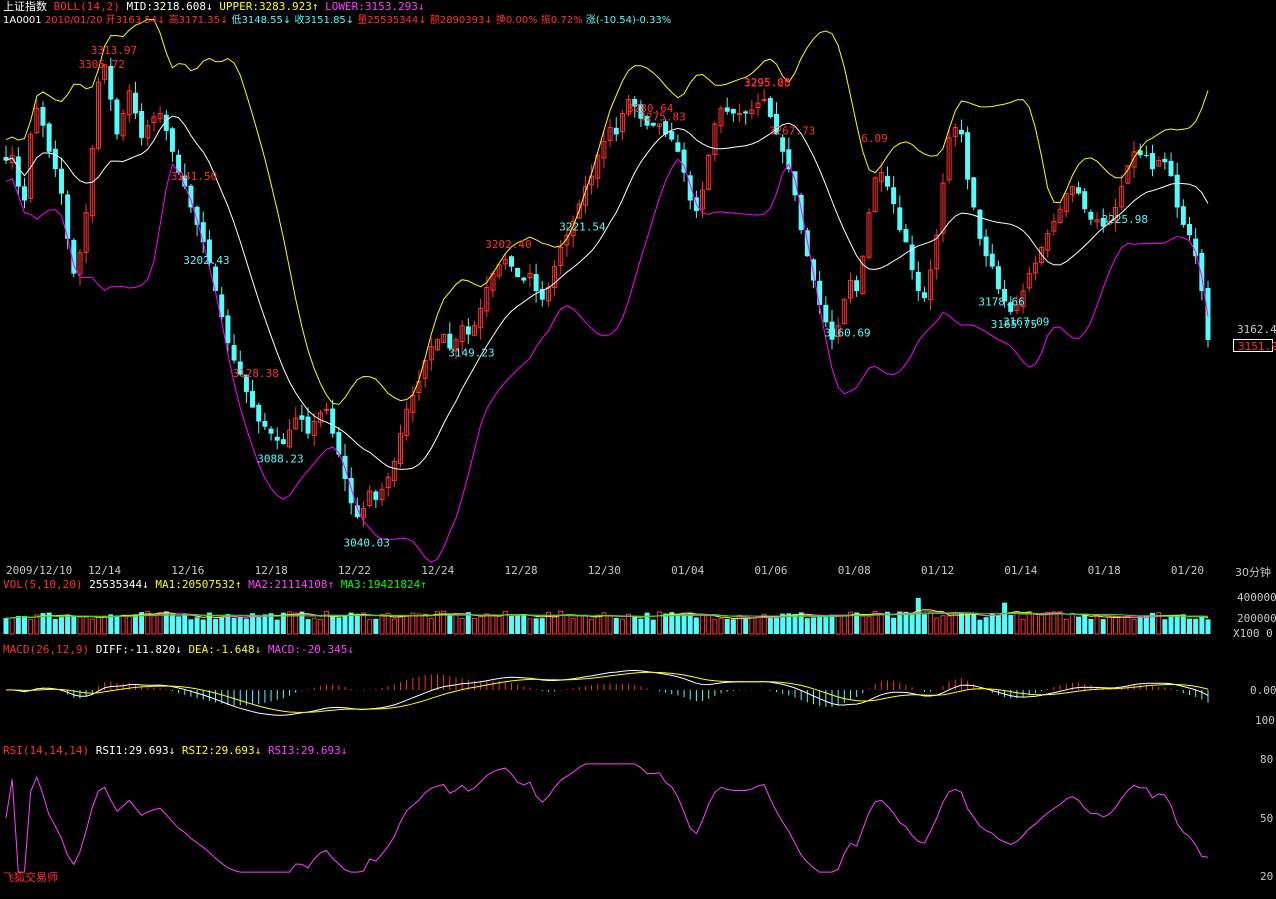 The height and width of the screenshot is (899, 1276). What do you see at coordinates (311, 649) in the screenshot?
I see `macd-value: MACD:-20.345↓` at bounding box center [311, 649].